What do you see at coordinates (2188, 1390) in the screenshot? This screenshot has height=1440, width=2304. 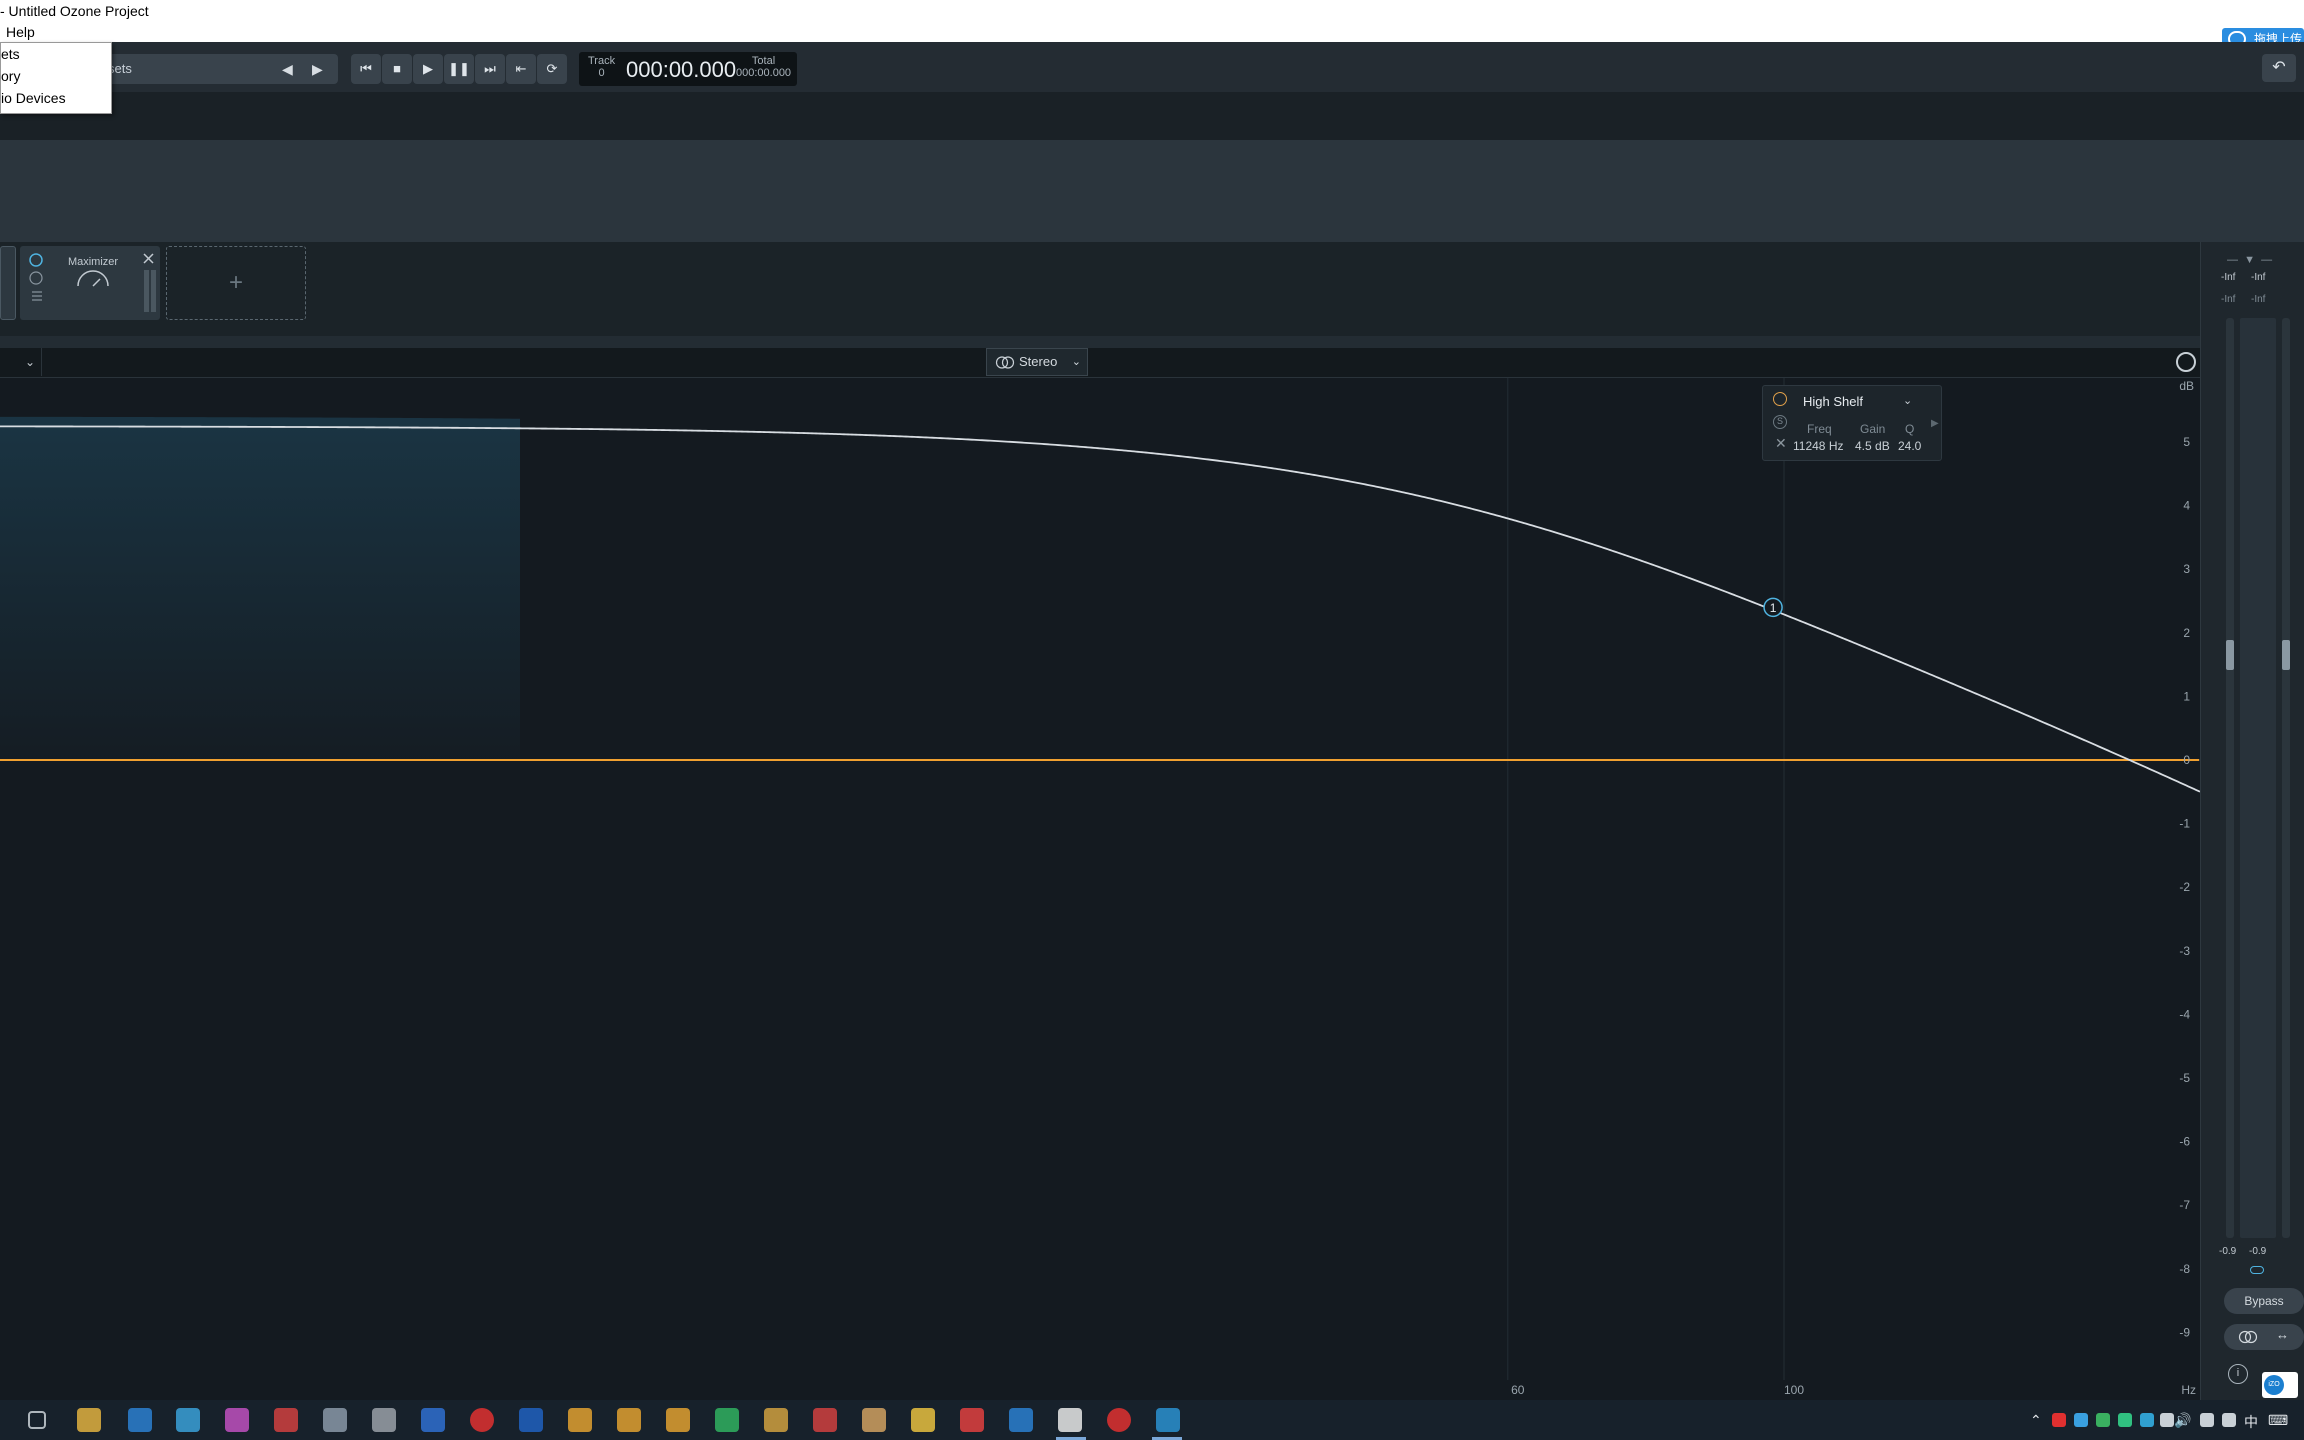 I see `hz-unit-label: Hz` at bounding box center [2188, 1390].